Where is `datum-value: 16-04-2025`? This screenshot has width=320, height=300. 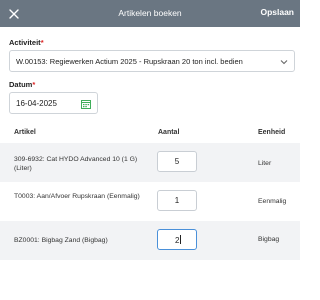 datum-value: 16-04-2025 is located at coordinates (36, 103).